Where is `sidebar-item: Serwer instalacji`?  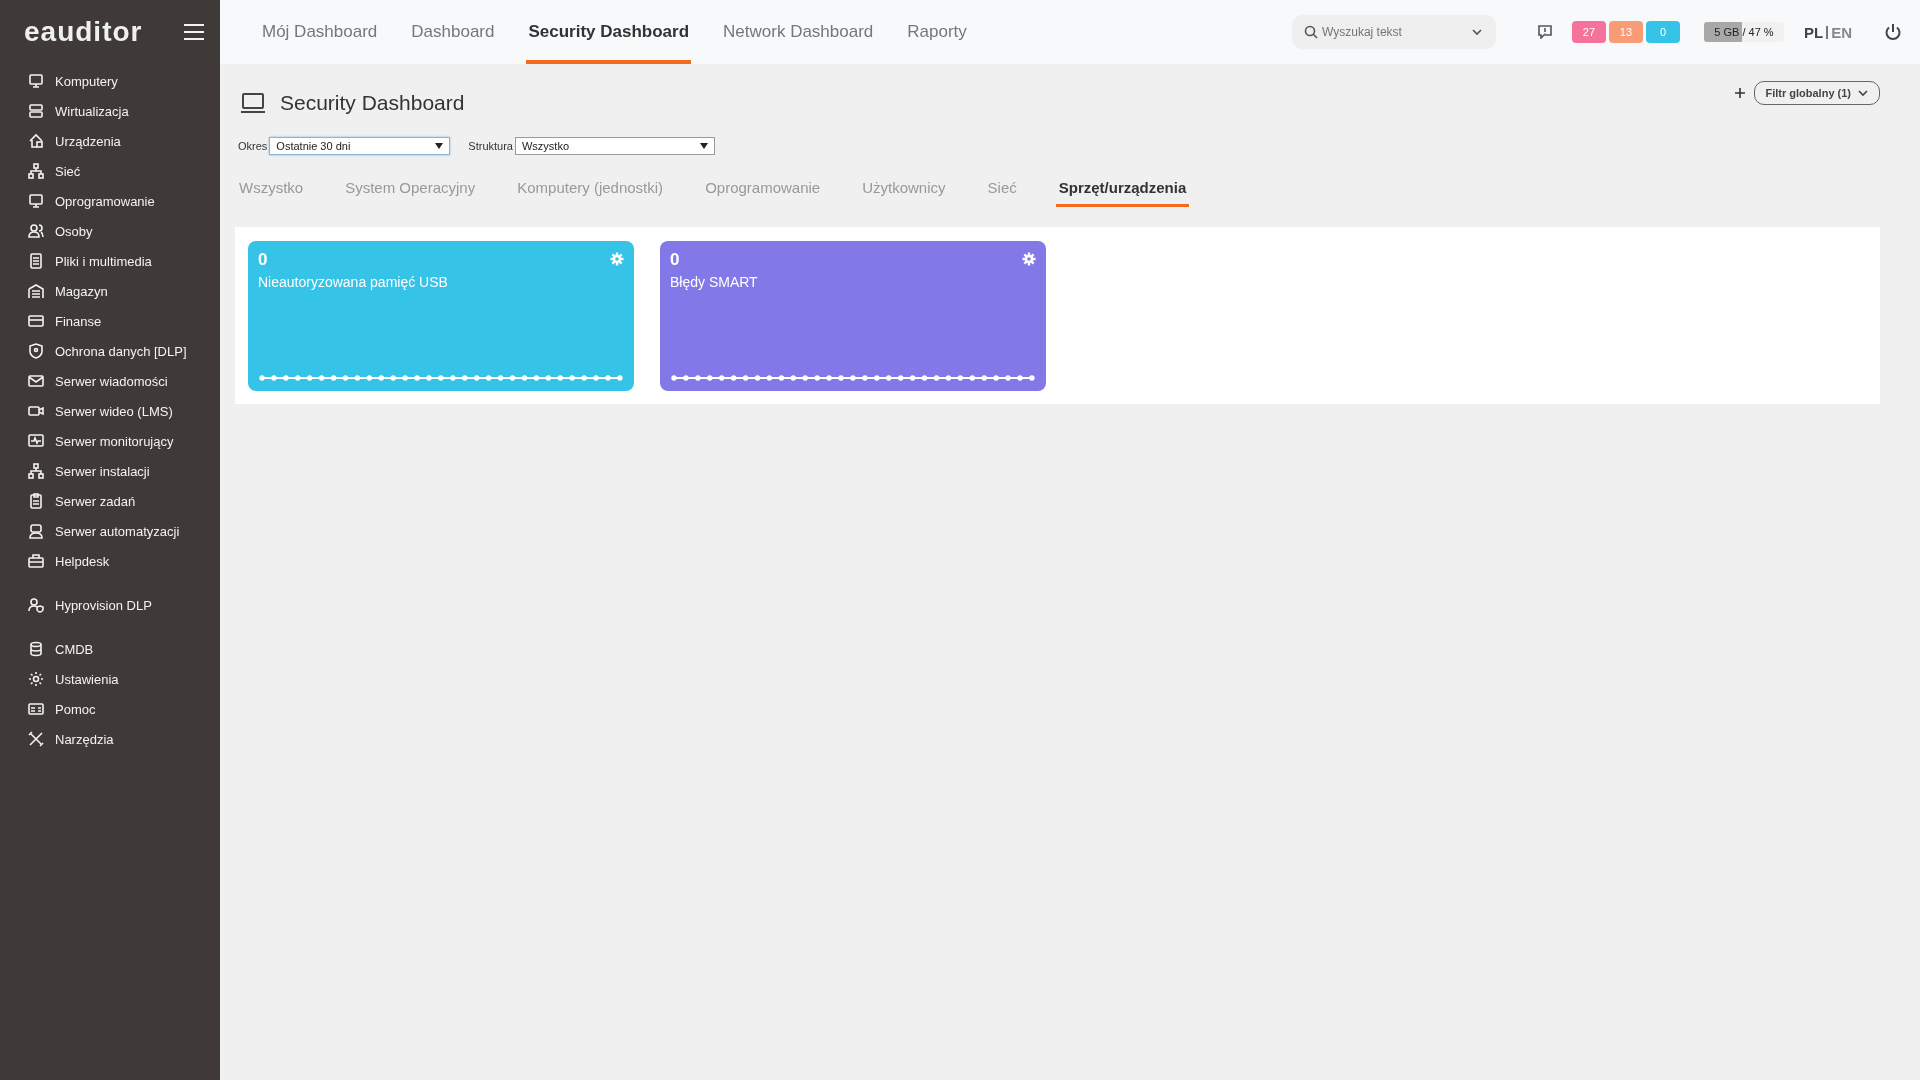
sidebar-item: Serwer instalacji is located at coordinates (110, 471).